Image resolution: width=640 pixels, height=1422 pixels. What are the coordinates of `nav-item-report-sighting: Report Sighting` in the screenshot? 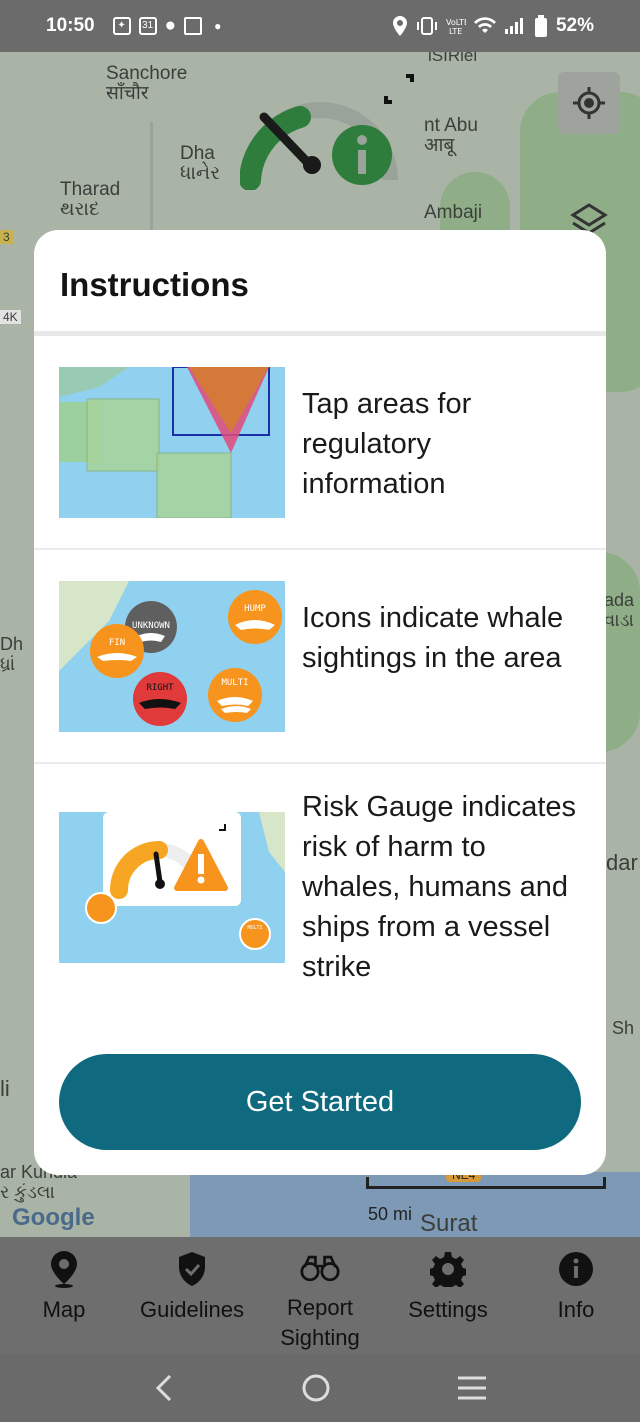 It's located at (320, 1295).